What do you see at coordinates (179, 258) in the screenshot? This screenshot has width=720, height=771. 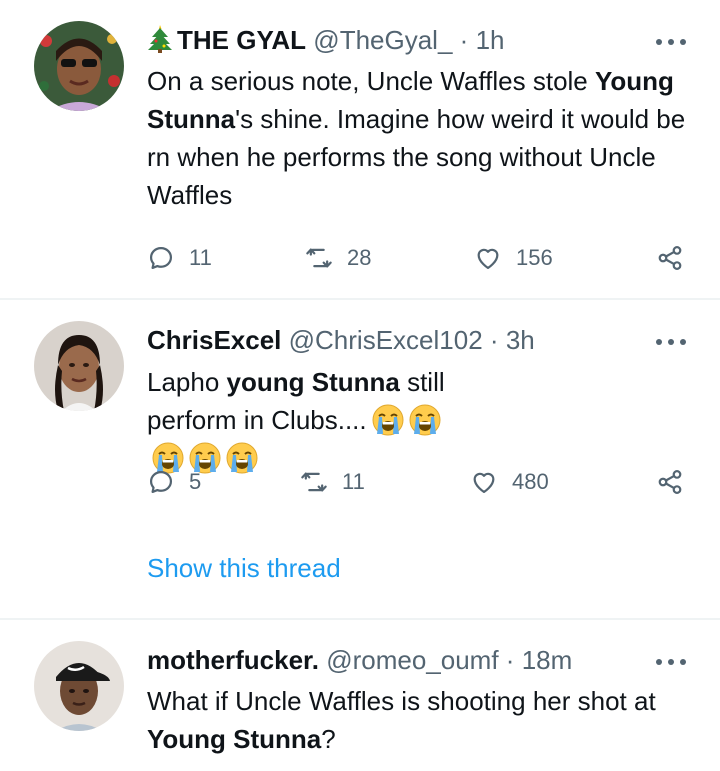 I see `reply-button: 11` at bounding box center [179, 258].